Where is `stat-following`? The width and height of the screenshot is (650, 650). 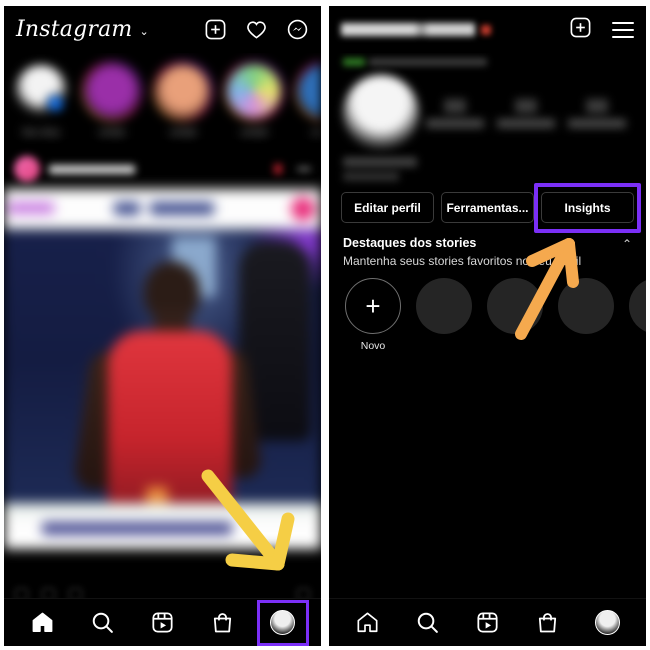 stat-following is located at coordinates (596, 113).